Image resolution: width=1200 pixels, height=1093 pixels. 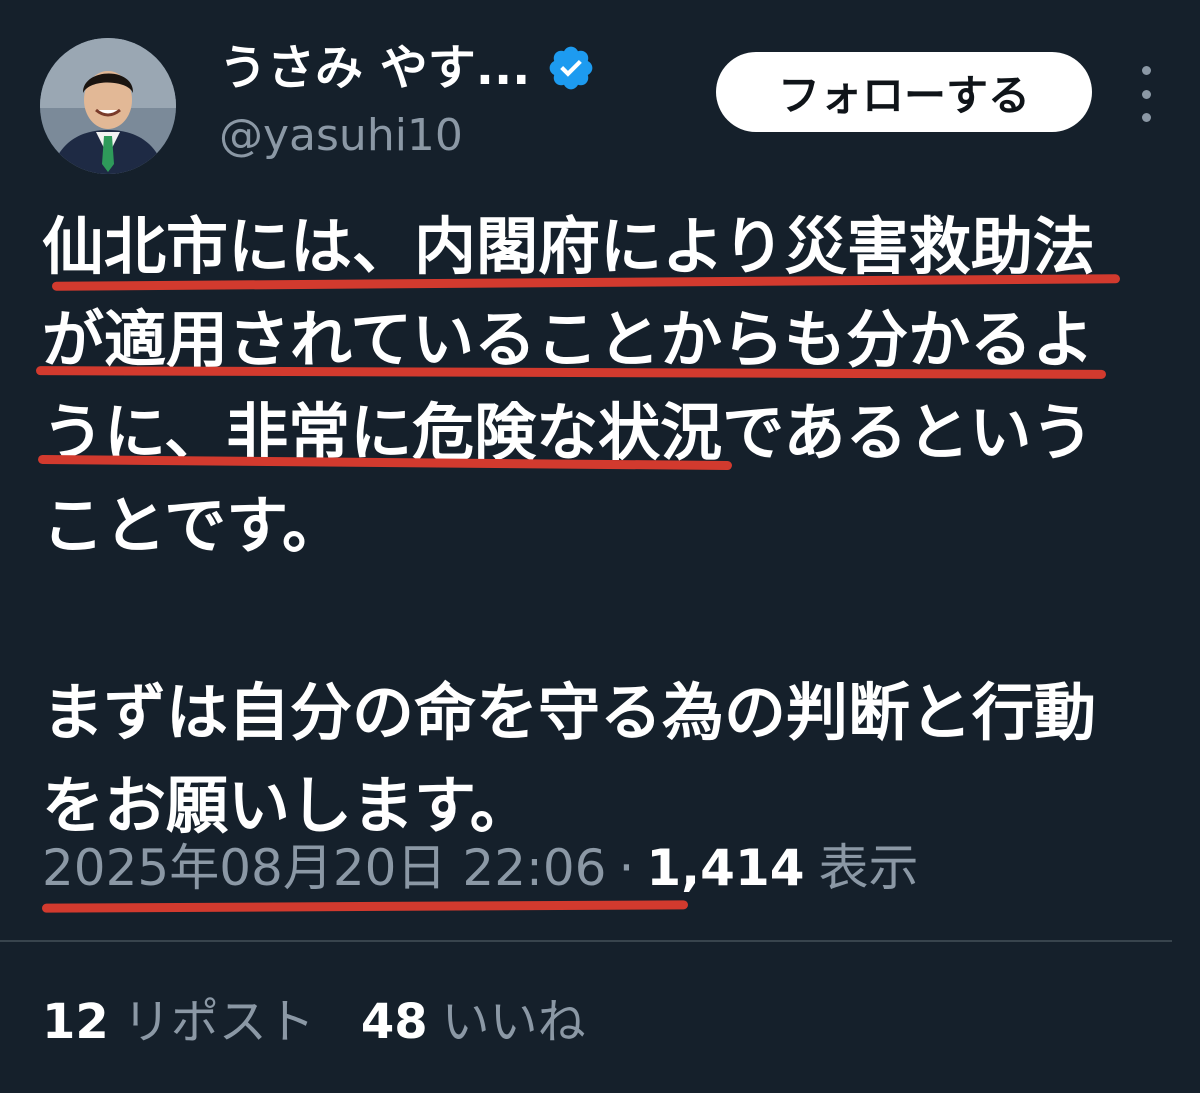 What do you see at coordinates (324, 868) in the screenshot?
I see `tweet-timestamp: 2025年08月20日 22:06` at bounding box center [324, 868].